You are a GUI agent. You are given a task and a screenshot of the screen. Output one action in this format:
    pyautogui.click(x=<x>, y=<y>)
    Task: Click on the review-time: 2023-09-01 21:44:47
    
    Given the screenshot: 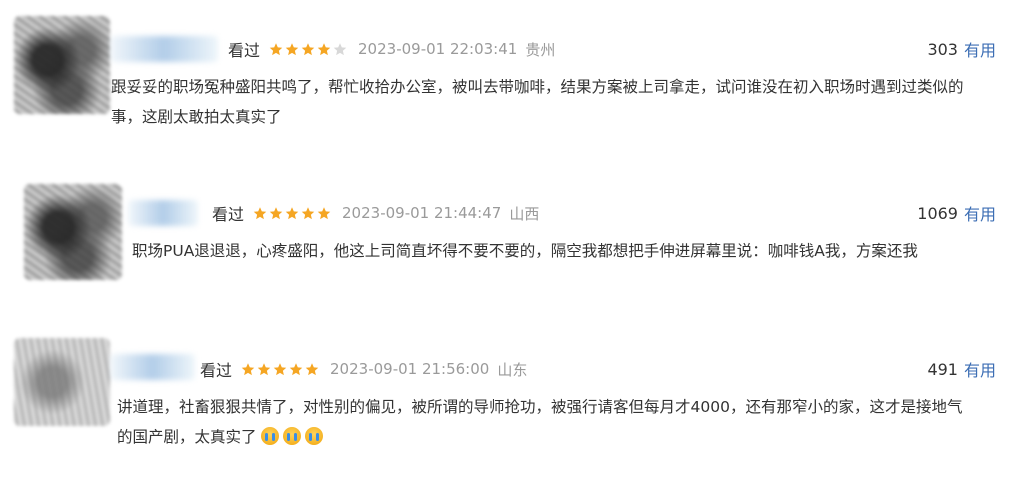 What is the action you would take?
    pyautogui.click(x=422, y=213)
    